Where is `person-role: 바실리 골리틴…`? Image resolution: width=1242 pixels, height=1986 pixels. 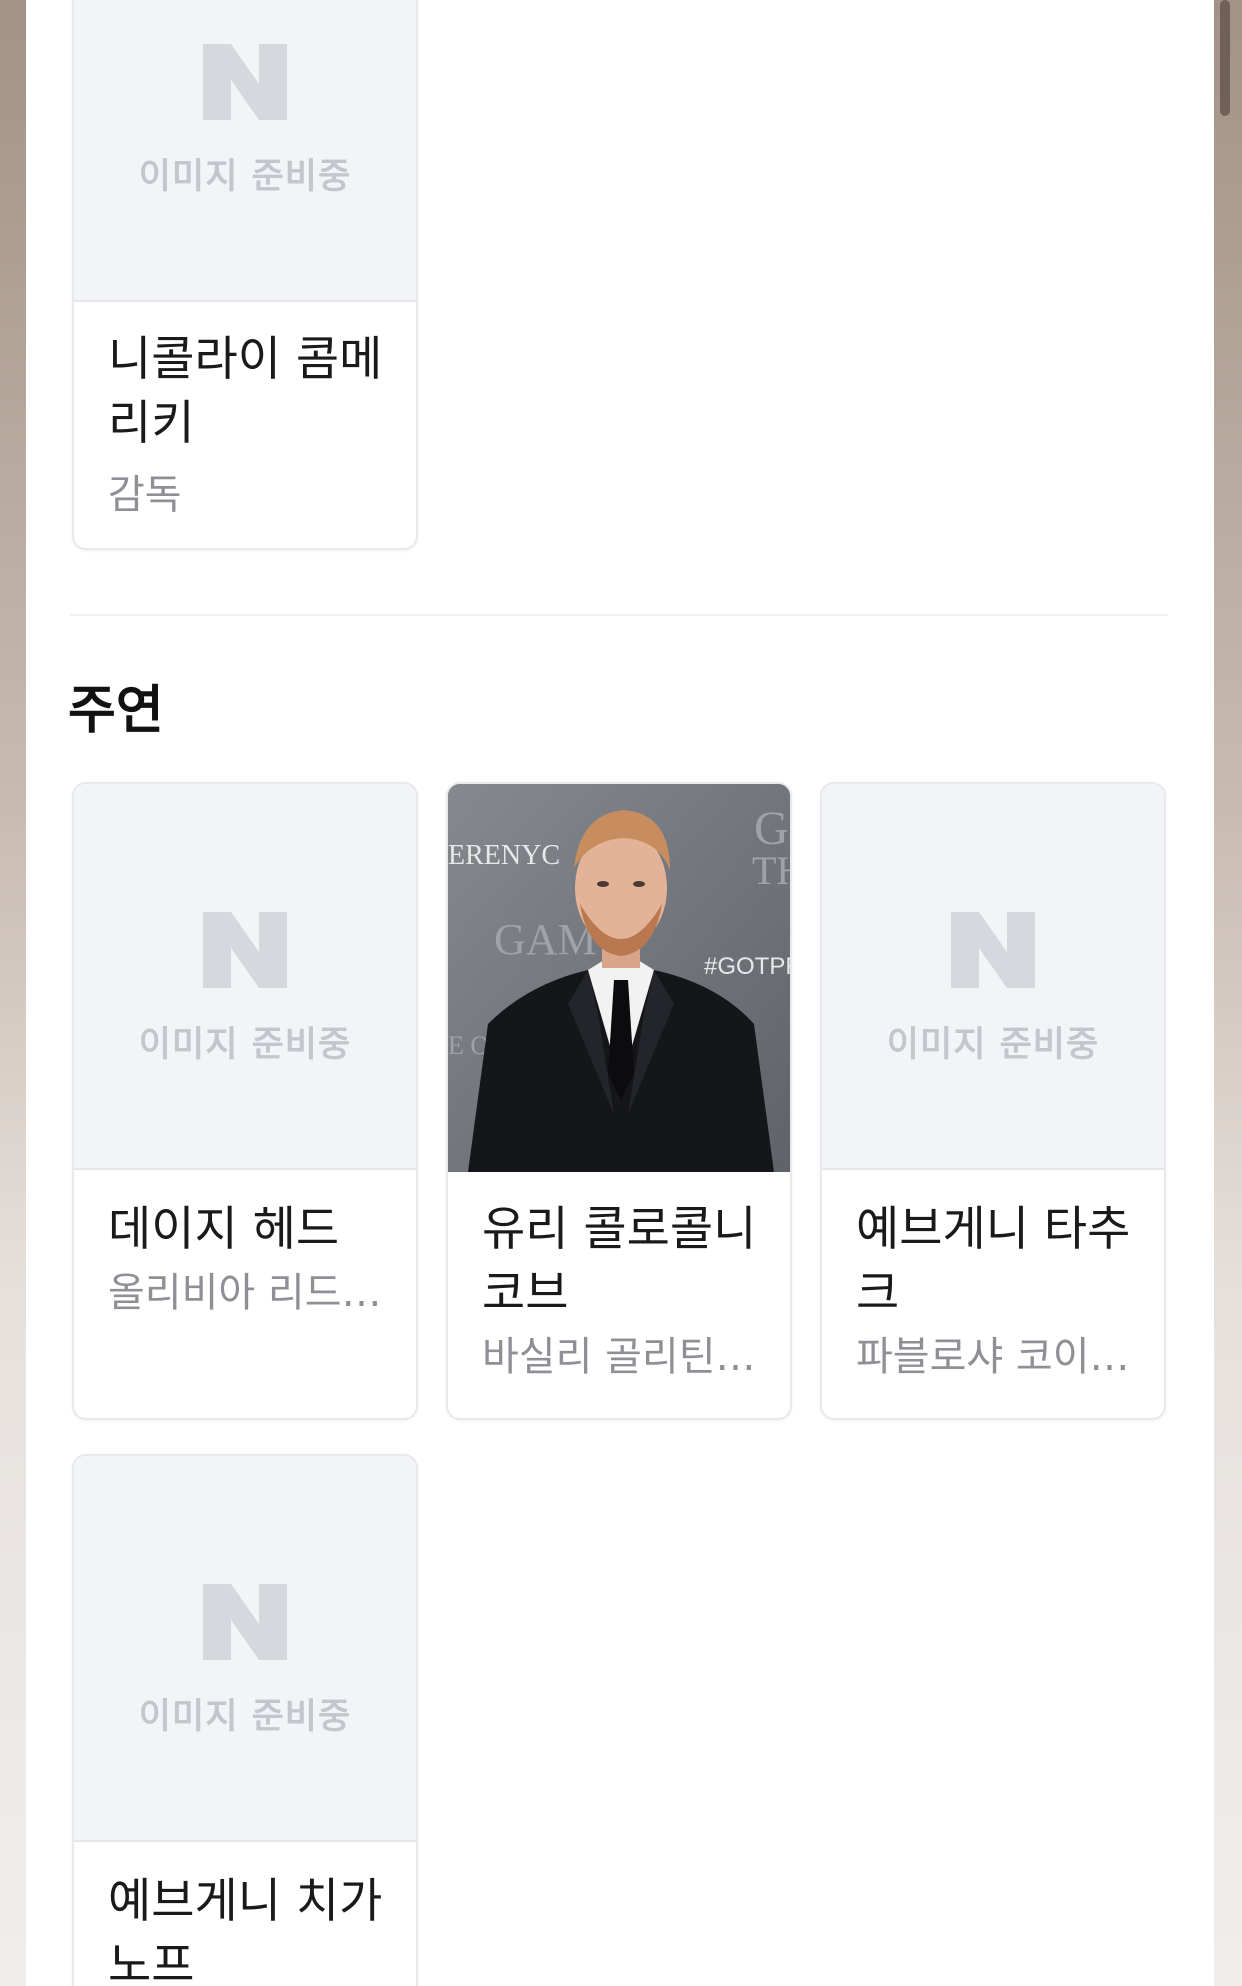 person-role: 바실리 골리틴… is located at coordinates (619, 1357).